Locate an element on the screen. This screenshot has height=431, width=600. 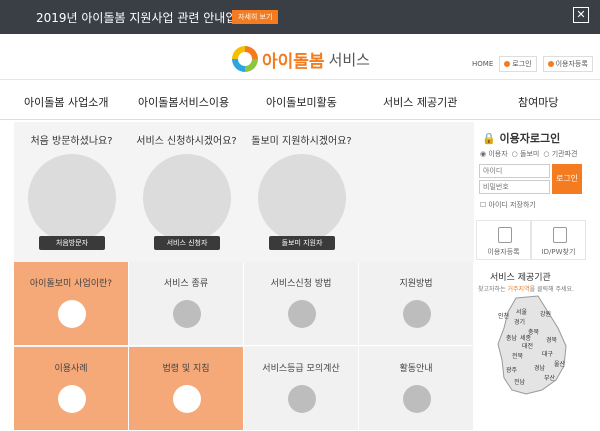
tile-title: 활동안내 is located at coordinates (416, 369).